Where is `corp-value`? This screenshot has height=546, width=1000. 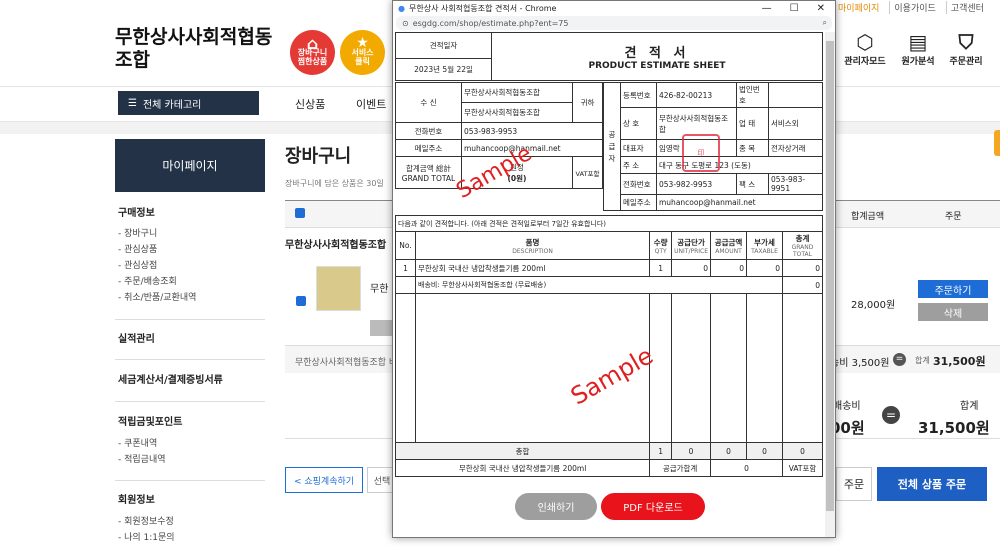
corp-value is located at coordinates (795, 95).